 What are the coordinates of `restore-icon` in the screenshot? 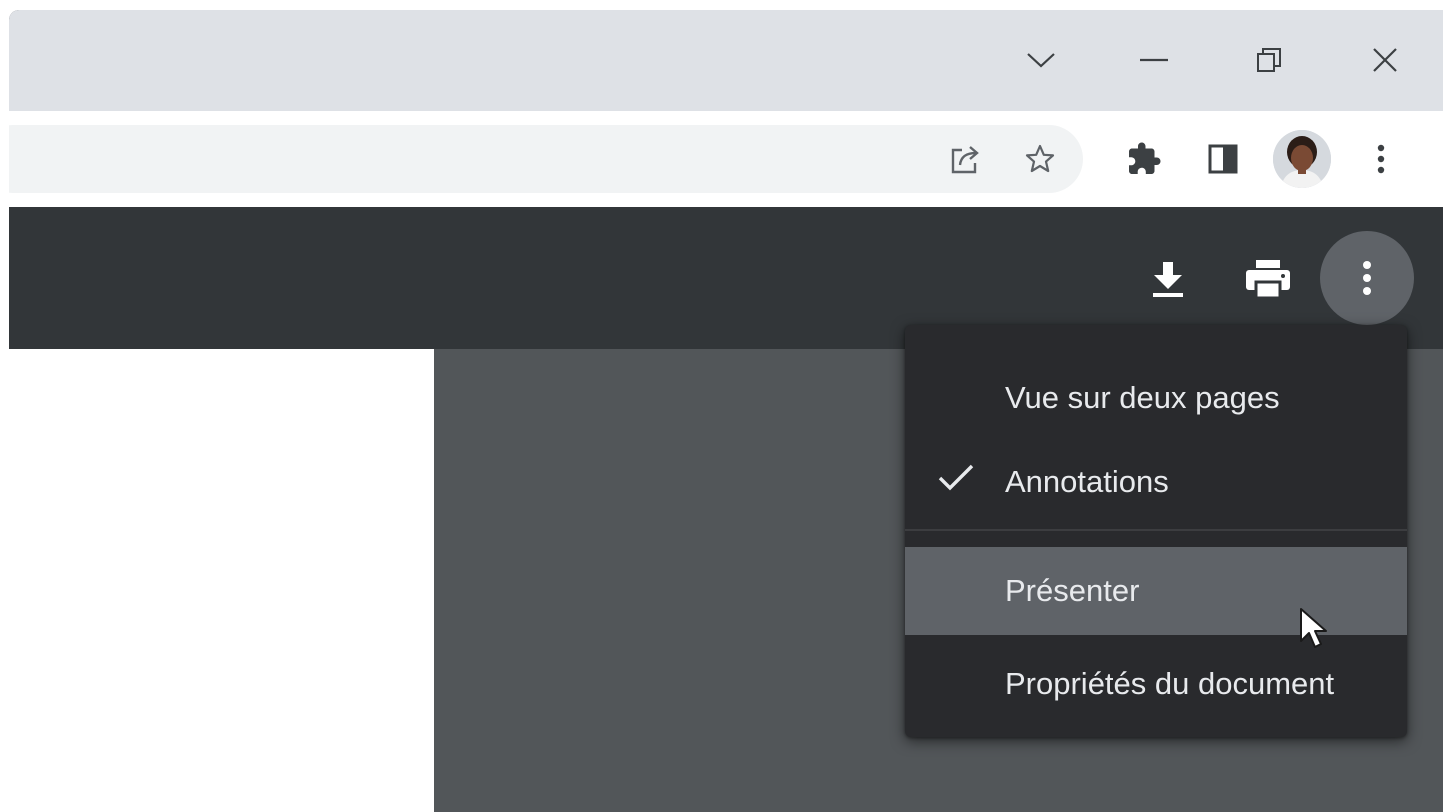 It's located at (1269, 60).